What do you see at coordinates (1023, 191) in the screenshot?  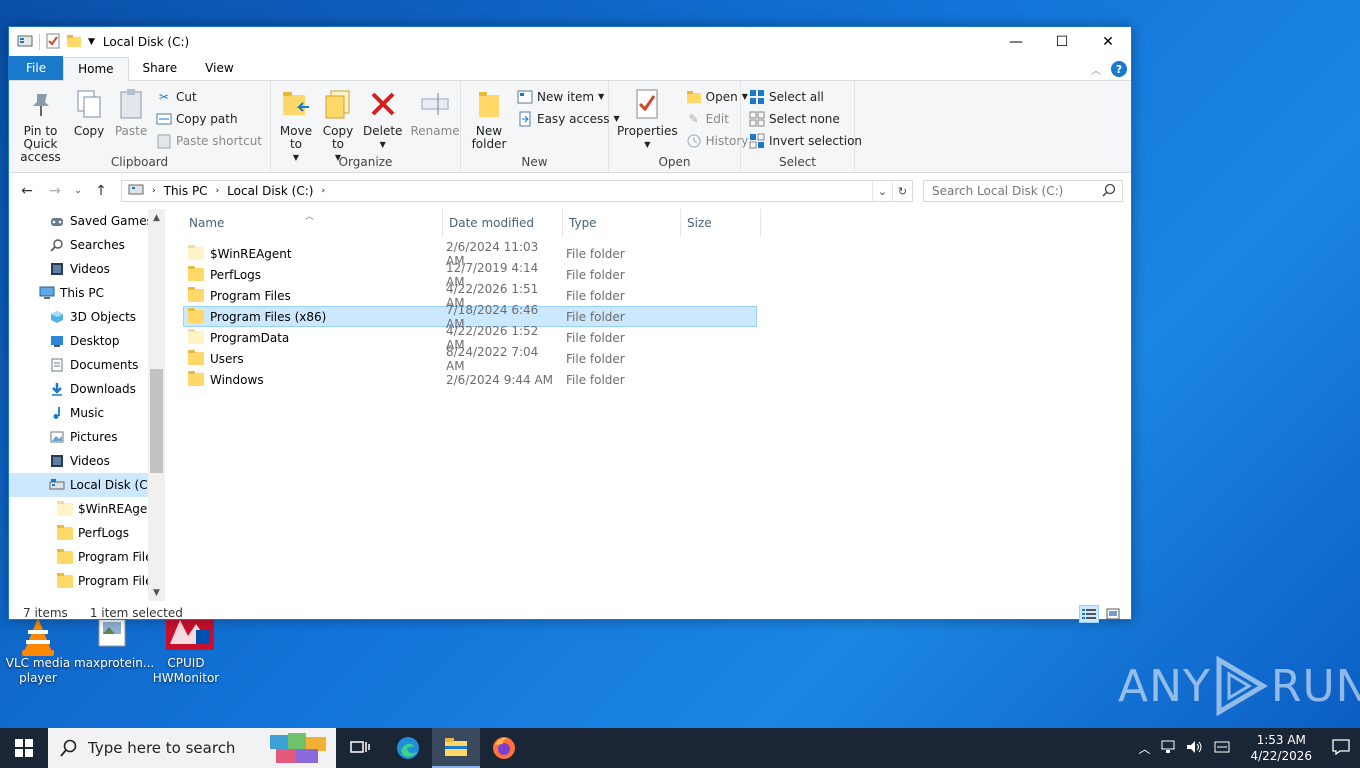 I see `search-box: Search Local Disk (C:)` at bounding box center [1023, 191].